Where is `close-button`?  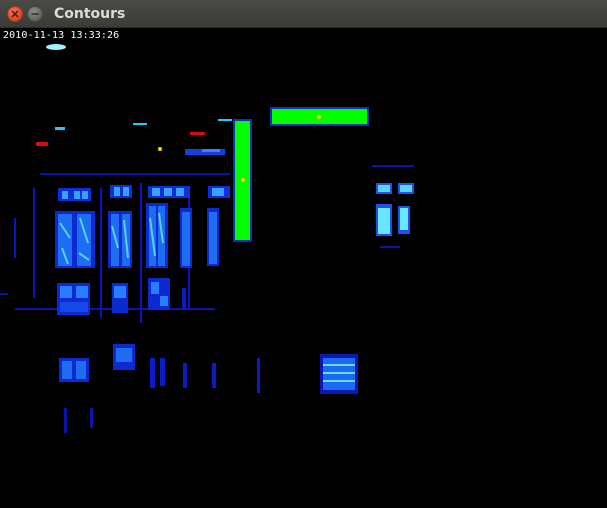 close-button is located at coordinates (15, 14).